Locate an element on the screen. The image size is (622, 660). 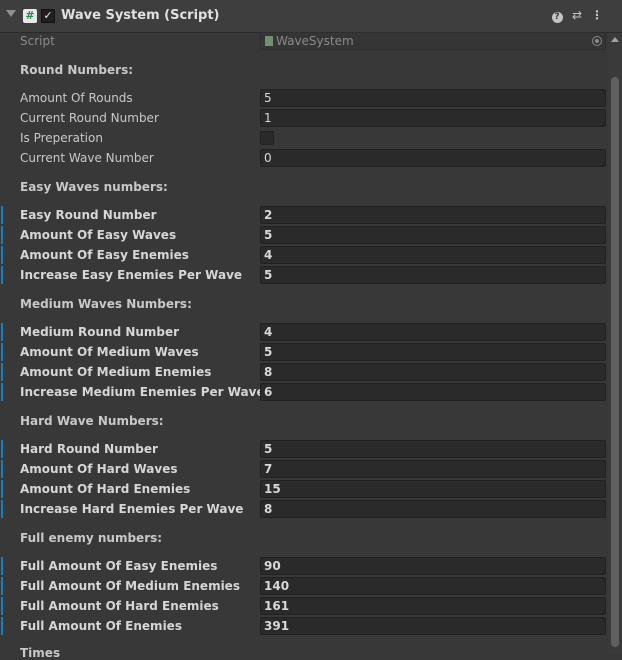
vertical-scrollbar is located at coordinates (615, 343).